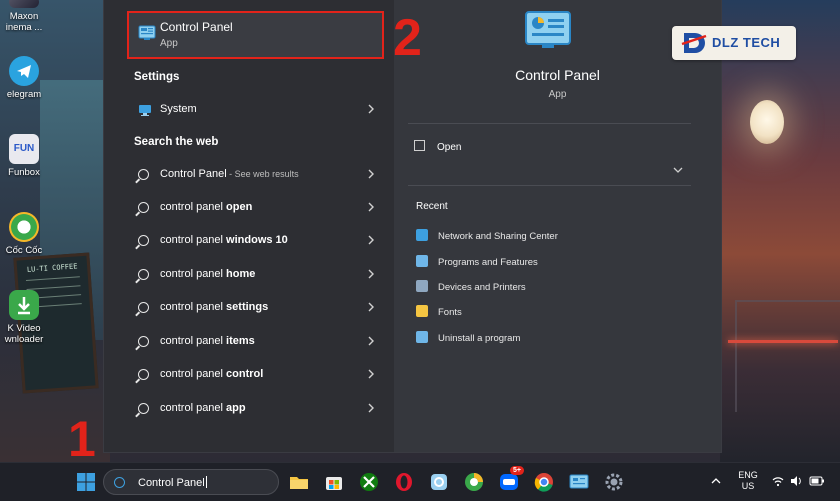 The height and width of the screenshot is (501, 840). What do you see at coordinates (482, 287) in the screenshot?
I see `recent-item-label: Devices and Printers` at bounding box center [482, 287].